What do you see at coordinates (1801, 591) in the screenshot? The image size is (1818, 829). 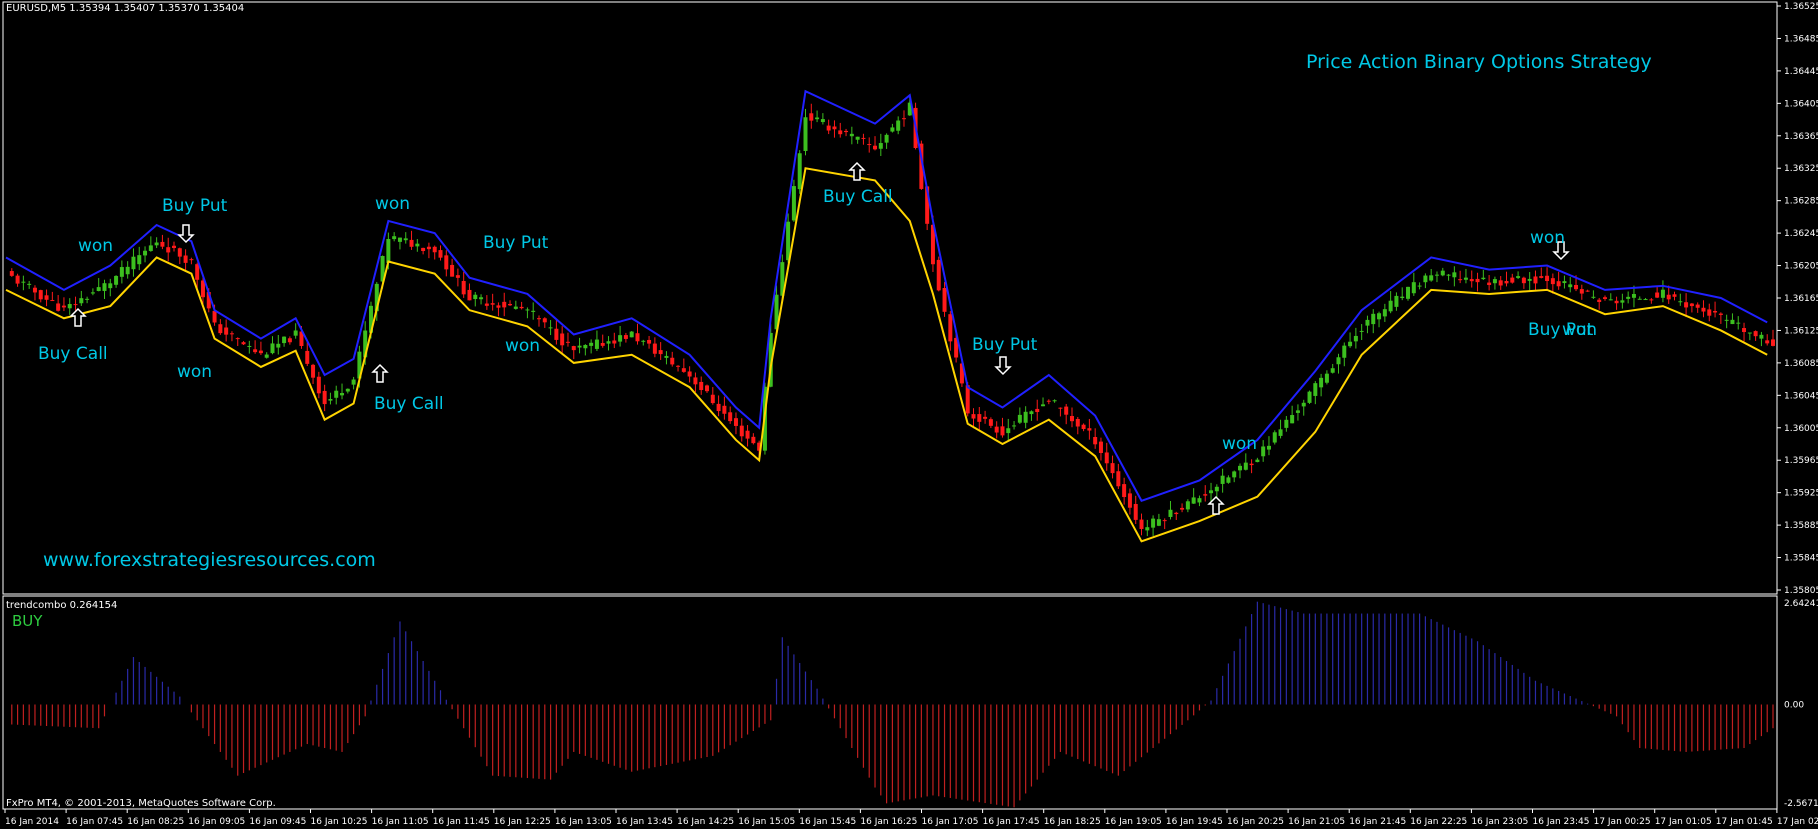 I see `y-tick-label: 1.35805` at bounding box center [1801, 591].